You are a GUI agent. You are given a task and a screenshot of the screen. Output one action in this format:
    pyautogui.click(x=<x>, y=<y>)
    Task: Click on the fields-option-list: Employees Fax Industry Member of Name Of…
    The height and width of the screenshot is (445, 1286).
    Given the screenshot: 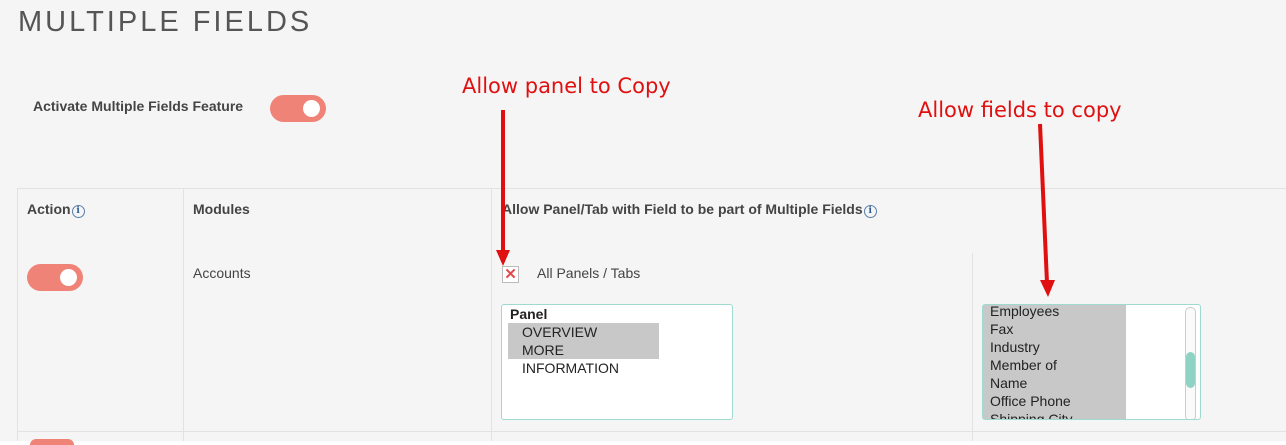 What is the action you would take?
    pyautogui.click(x=1054, y=362)
    